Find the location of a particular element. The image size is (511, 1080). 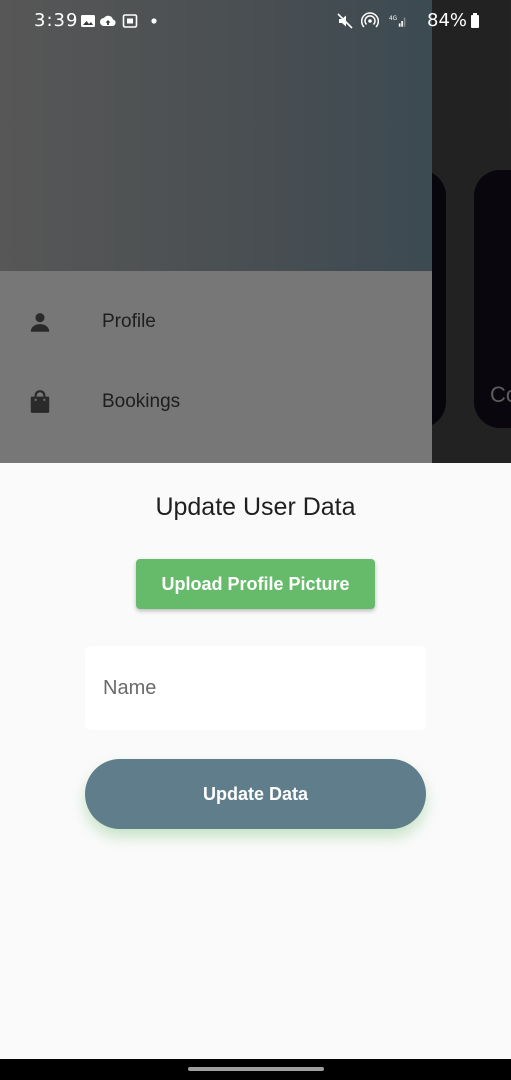

drawer-item-label: Profile is located at coordinates (129, 321).